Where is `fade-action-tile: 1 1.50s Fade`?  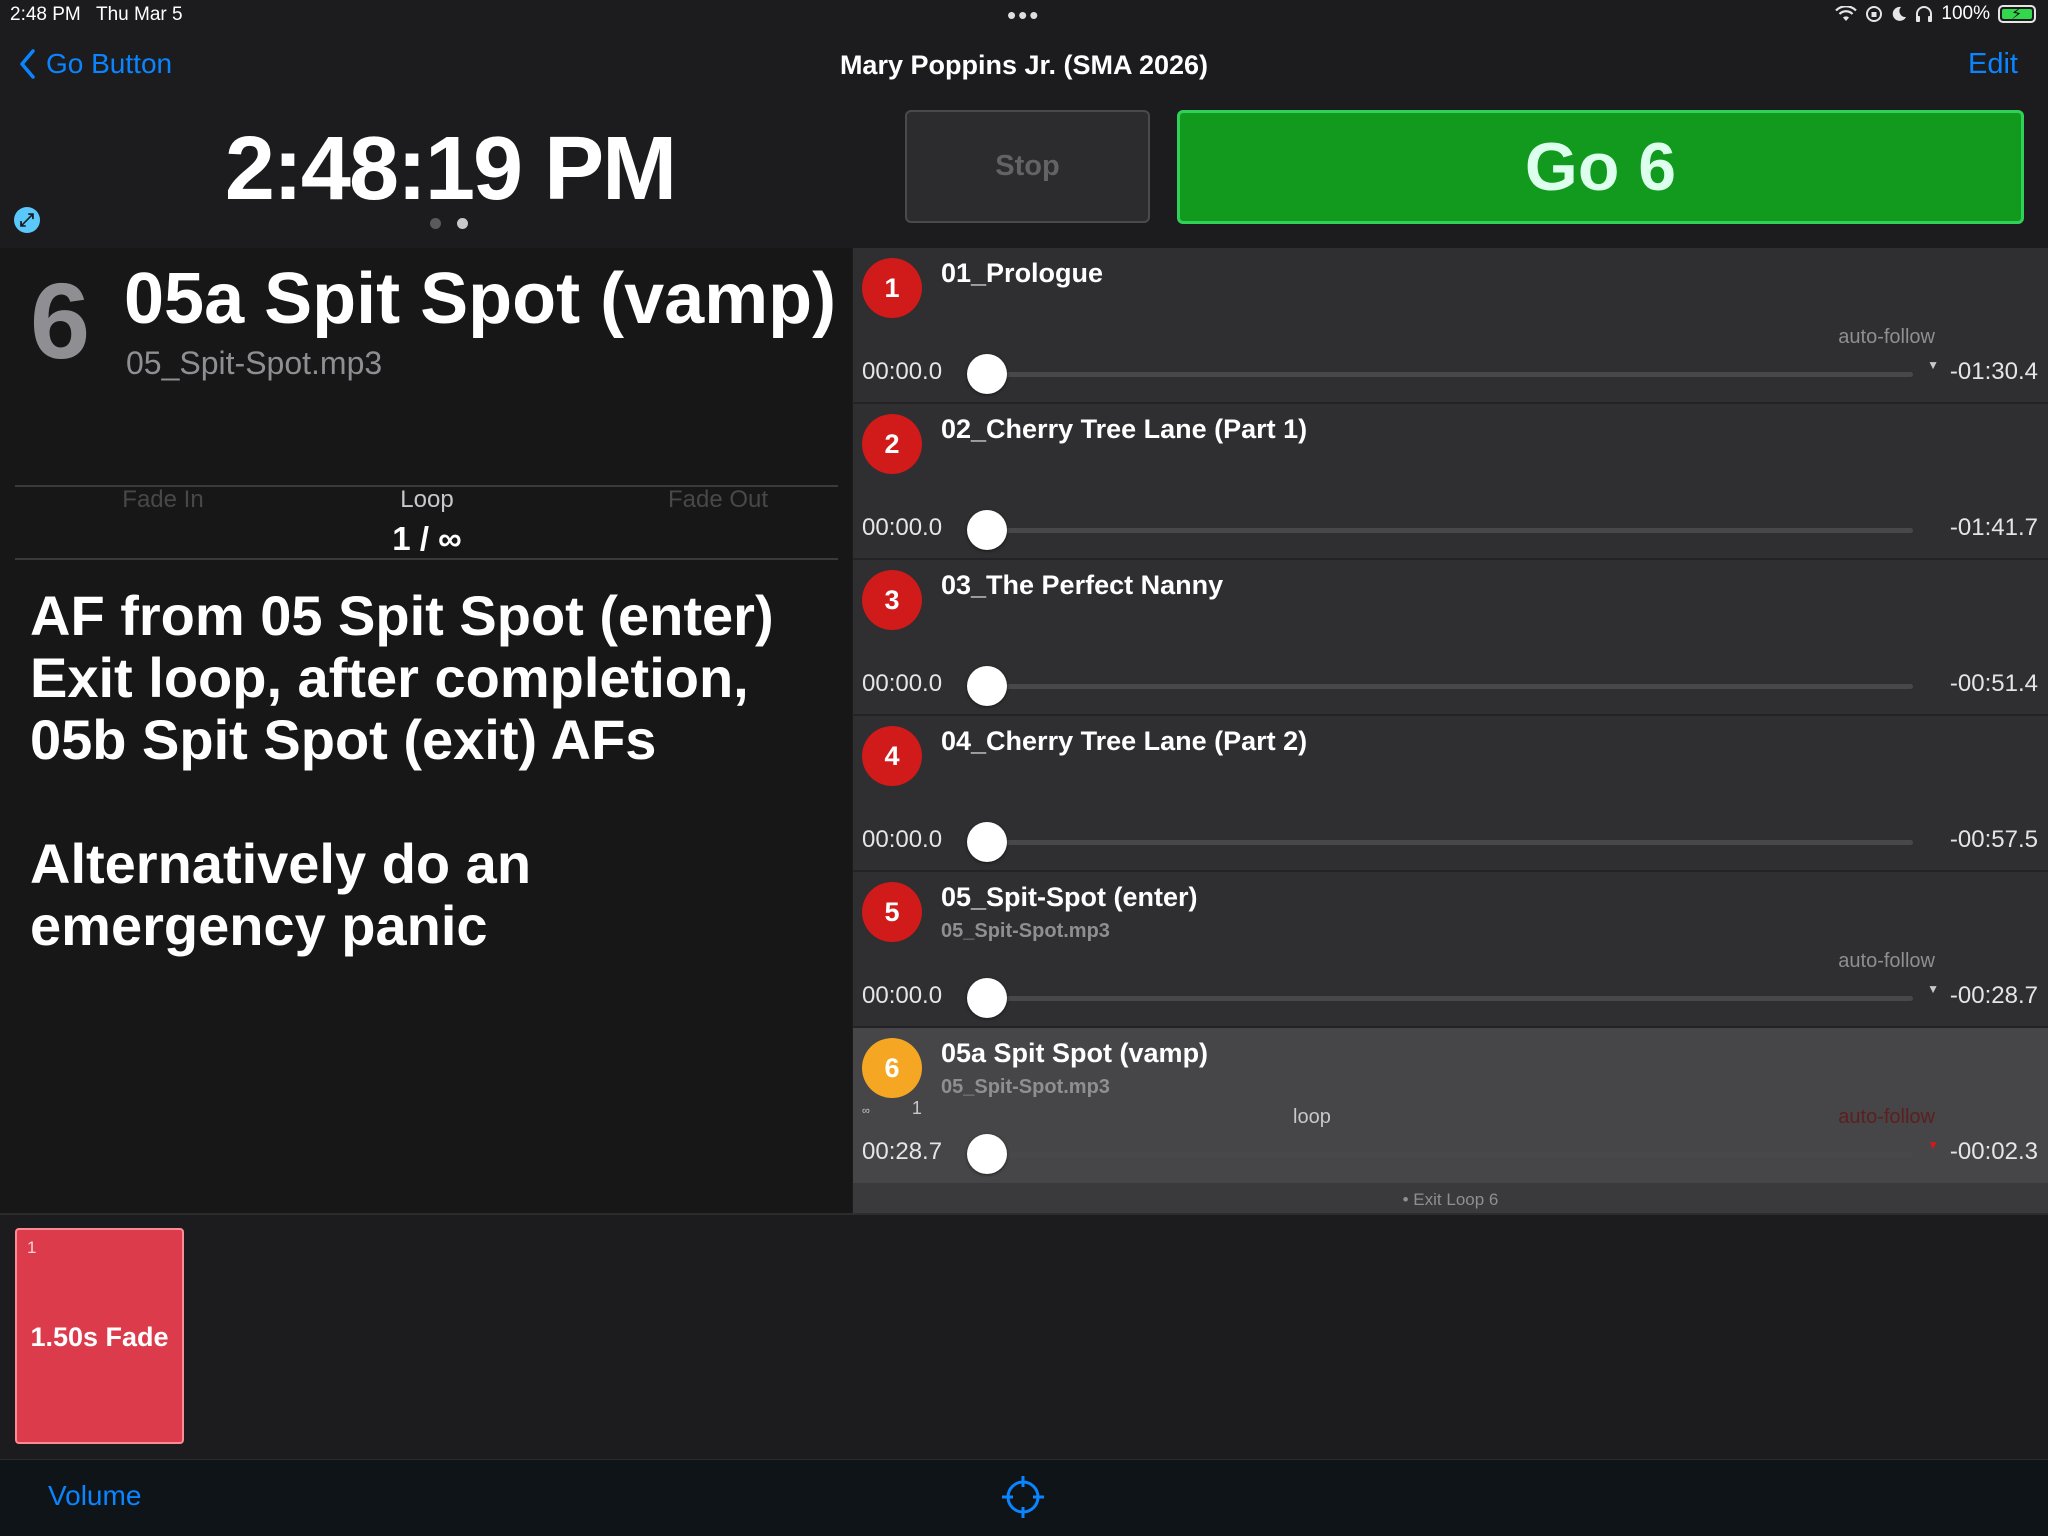
fade-action-tile: 1 1.50s Fade is located at coordinates (99, 1336).